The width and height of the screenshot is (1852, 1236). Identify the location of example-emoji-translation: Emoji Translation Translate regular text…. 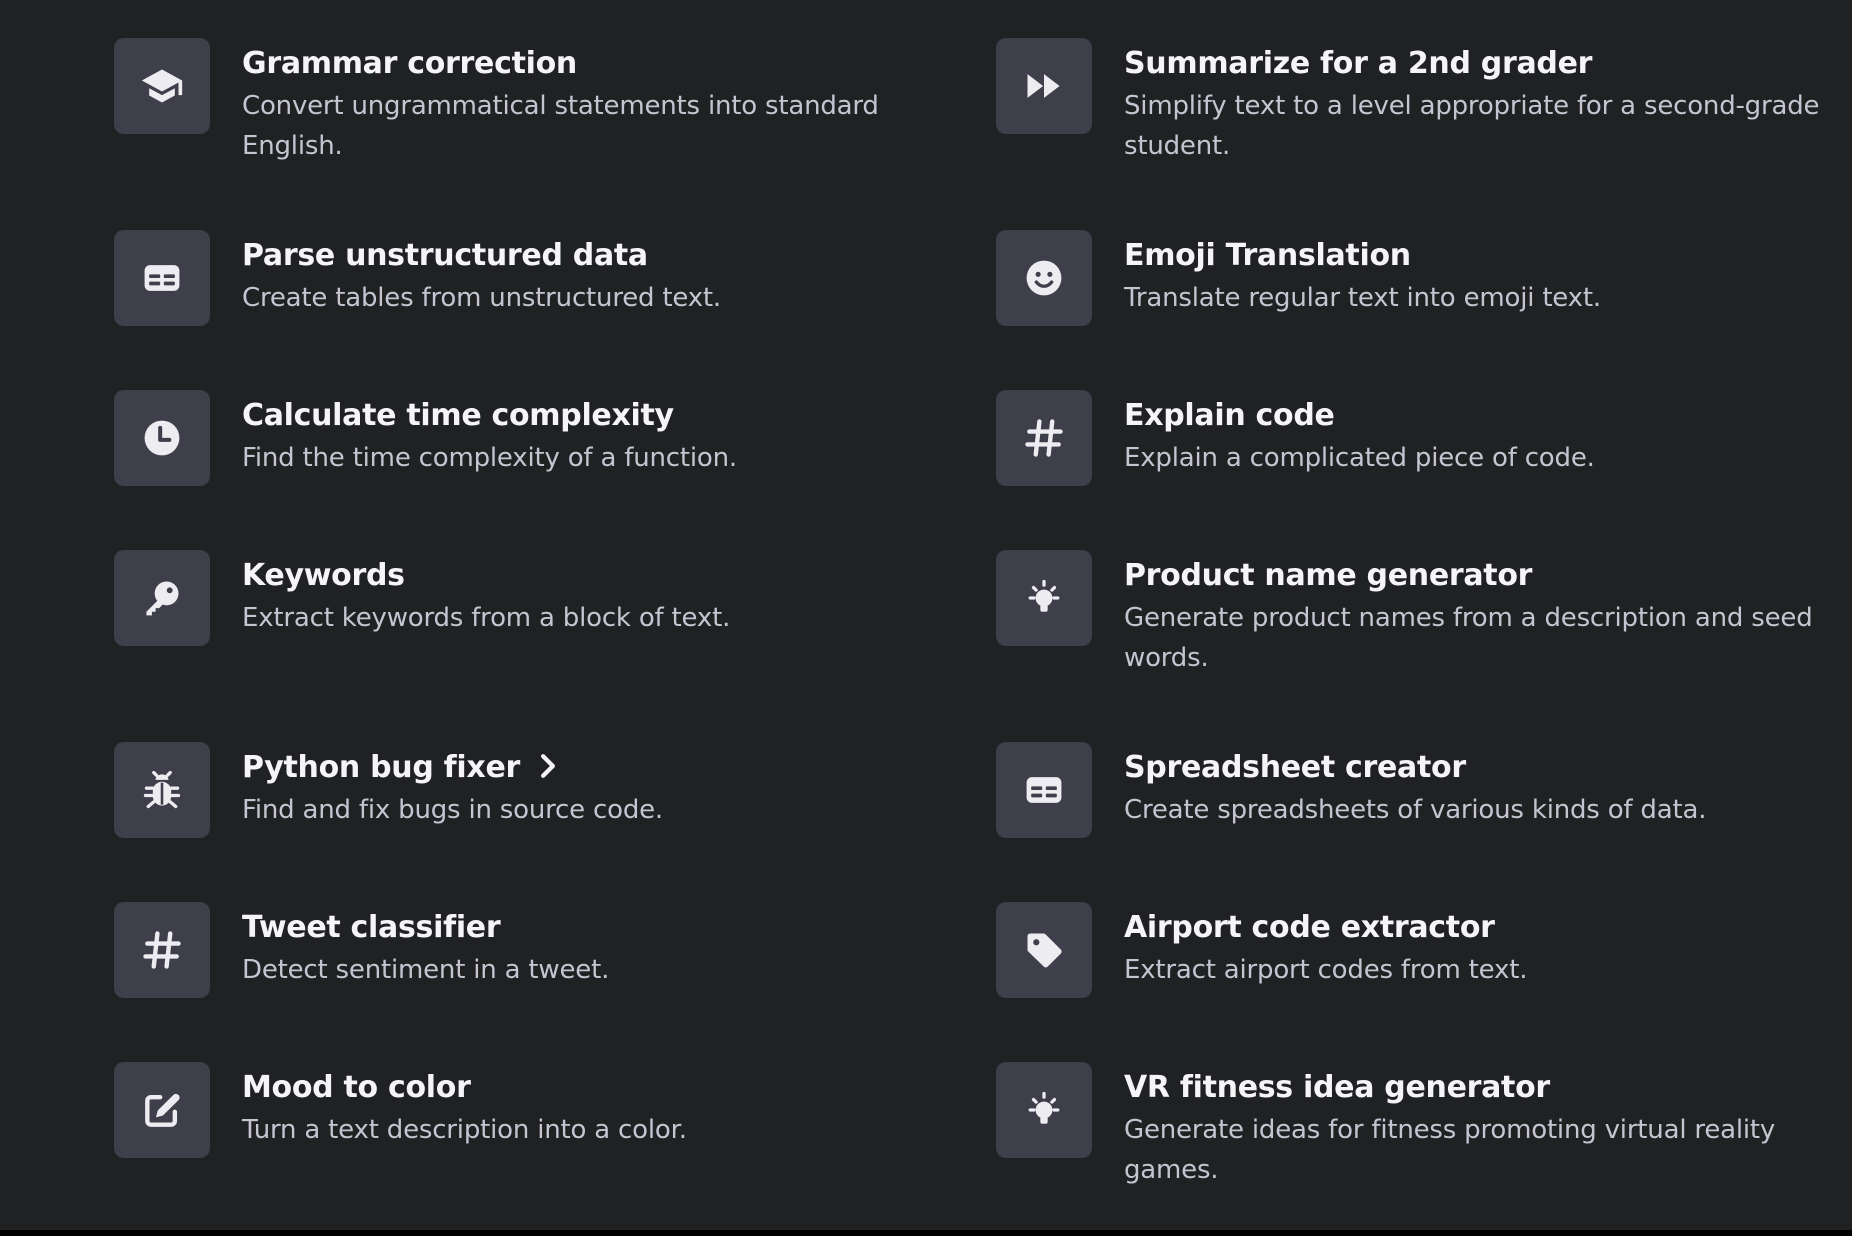
(1411, 280).